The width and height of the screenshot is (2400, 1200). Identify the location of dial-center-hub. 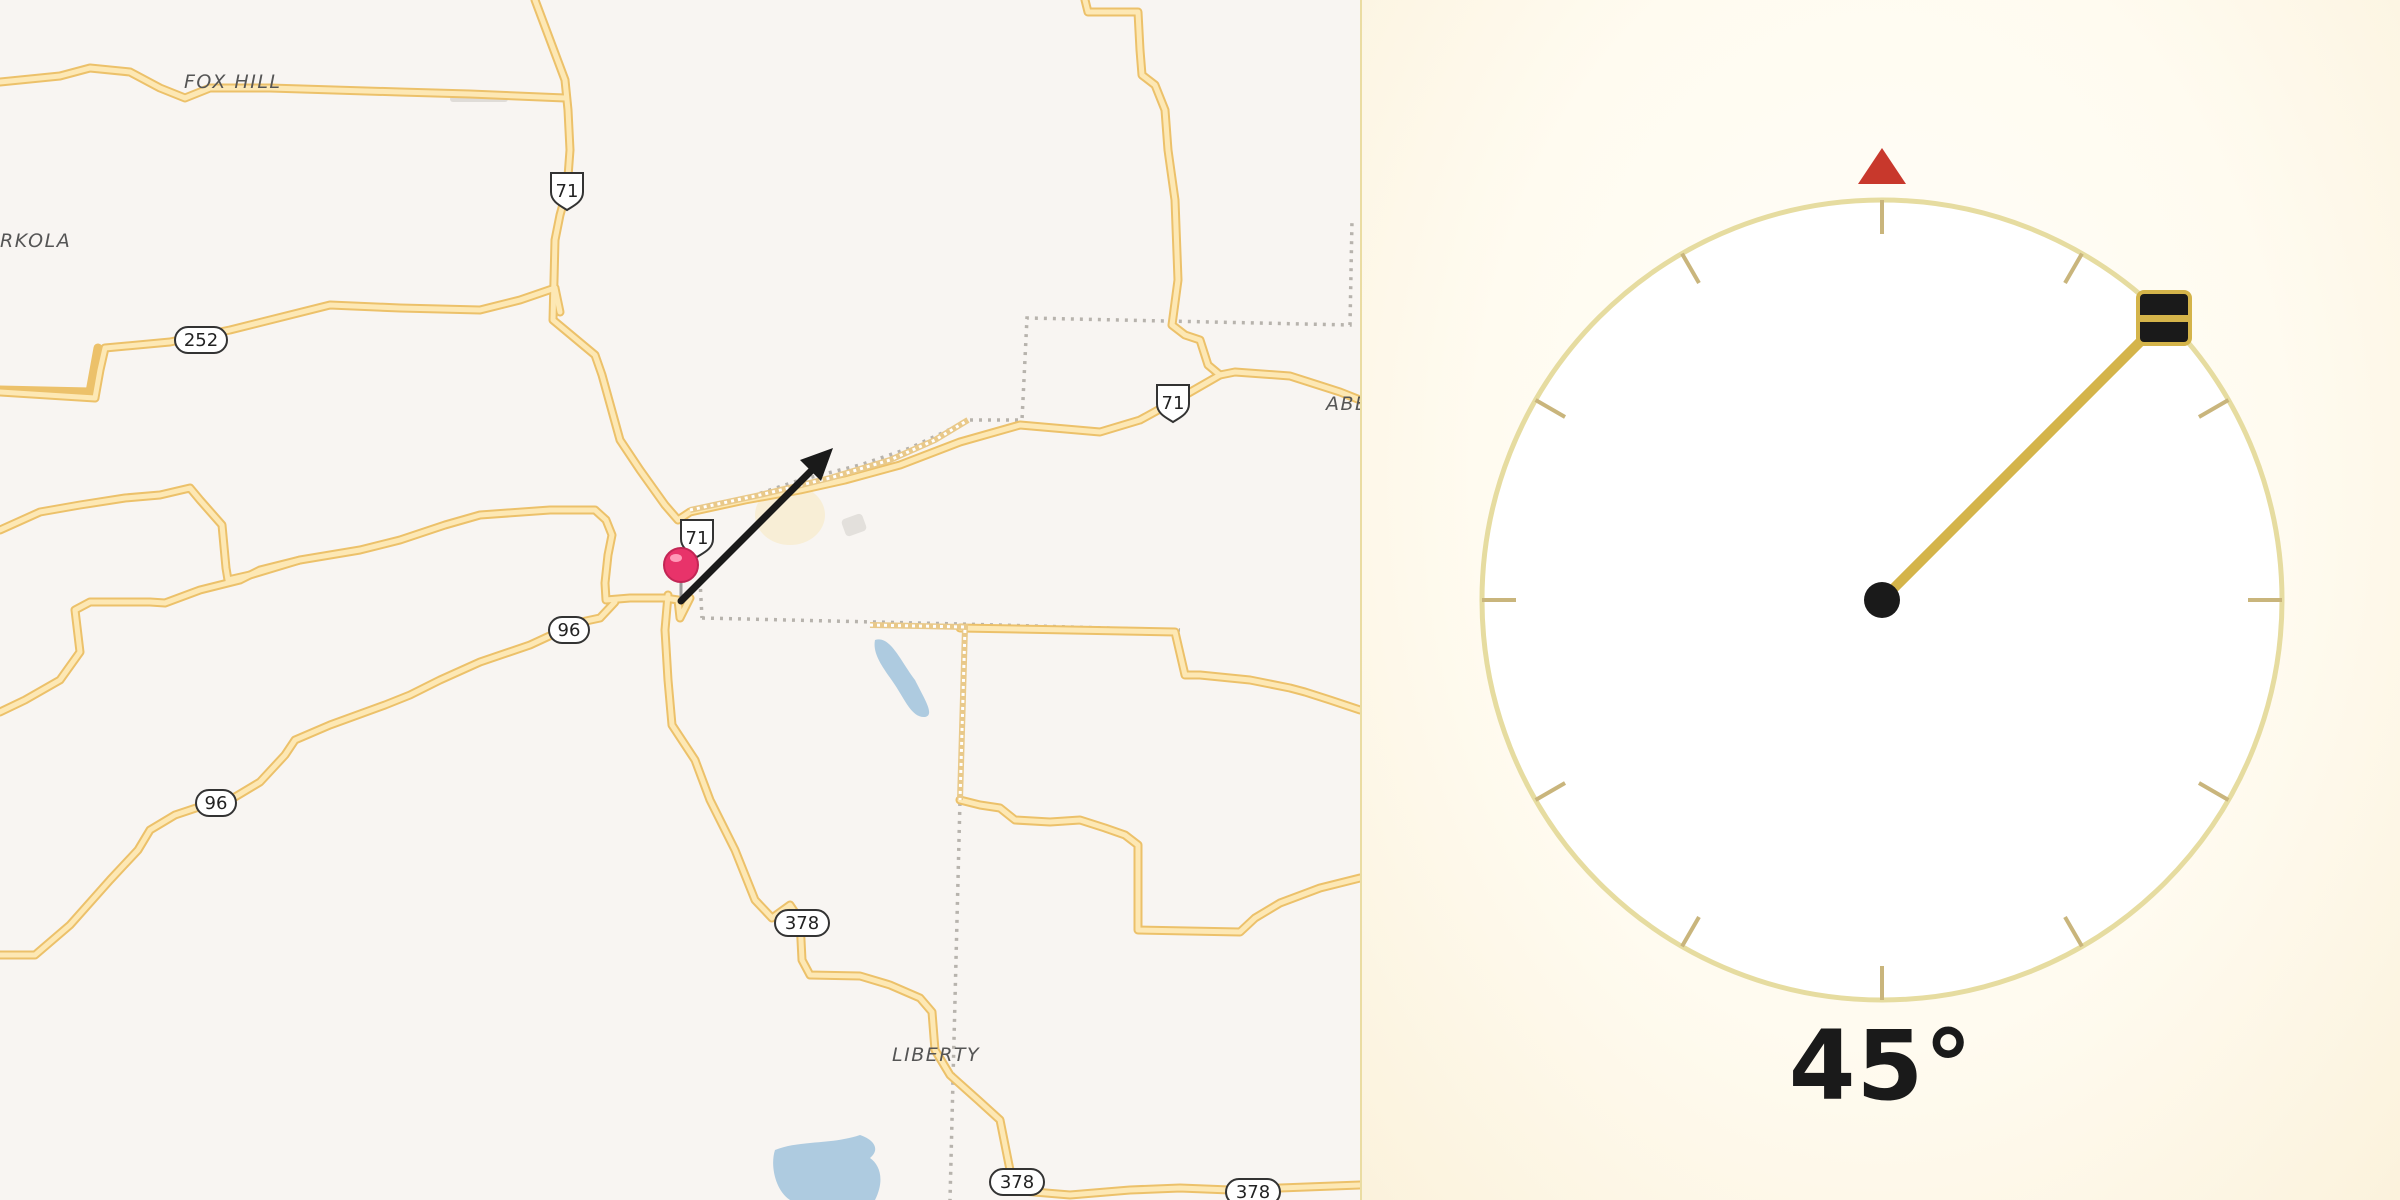
(1882, 600).